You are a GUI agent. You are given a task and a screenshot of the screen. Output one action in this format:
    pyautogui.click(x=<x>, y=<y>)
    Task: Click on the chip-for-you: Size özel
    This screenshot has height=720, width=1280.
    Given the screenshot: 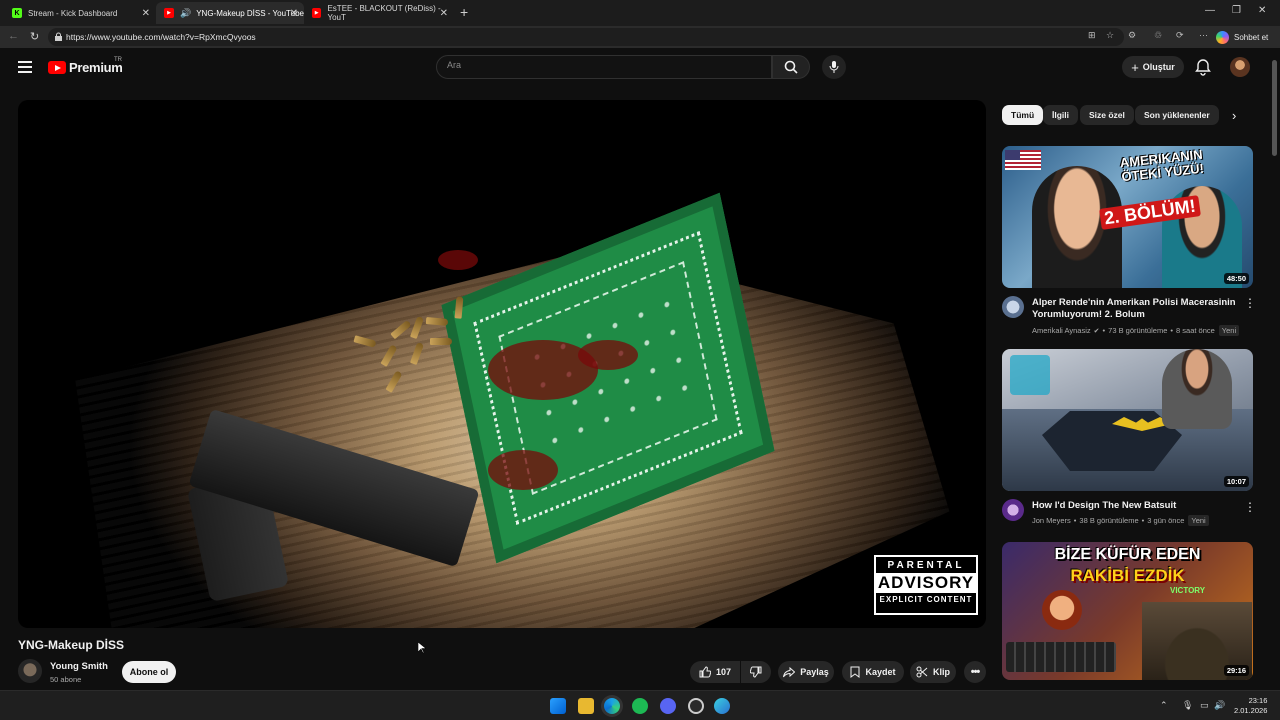 What is the action you would take?
    pyautogui.click(x=1107, y=115)
    